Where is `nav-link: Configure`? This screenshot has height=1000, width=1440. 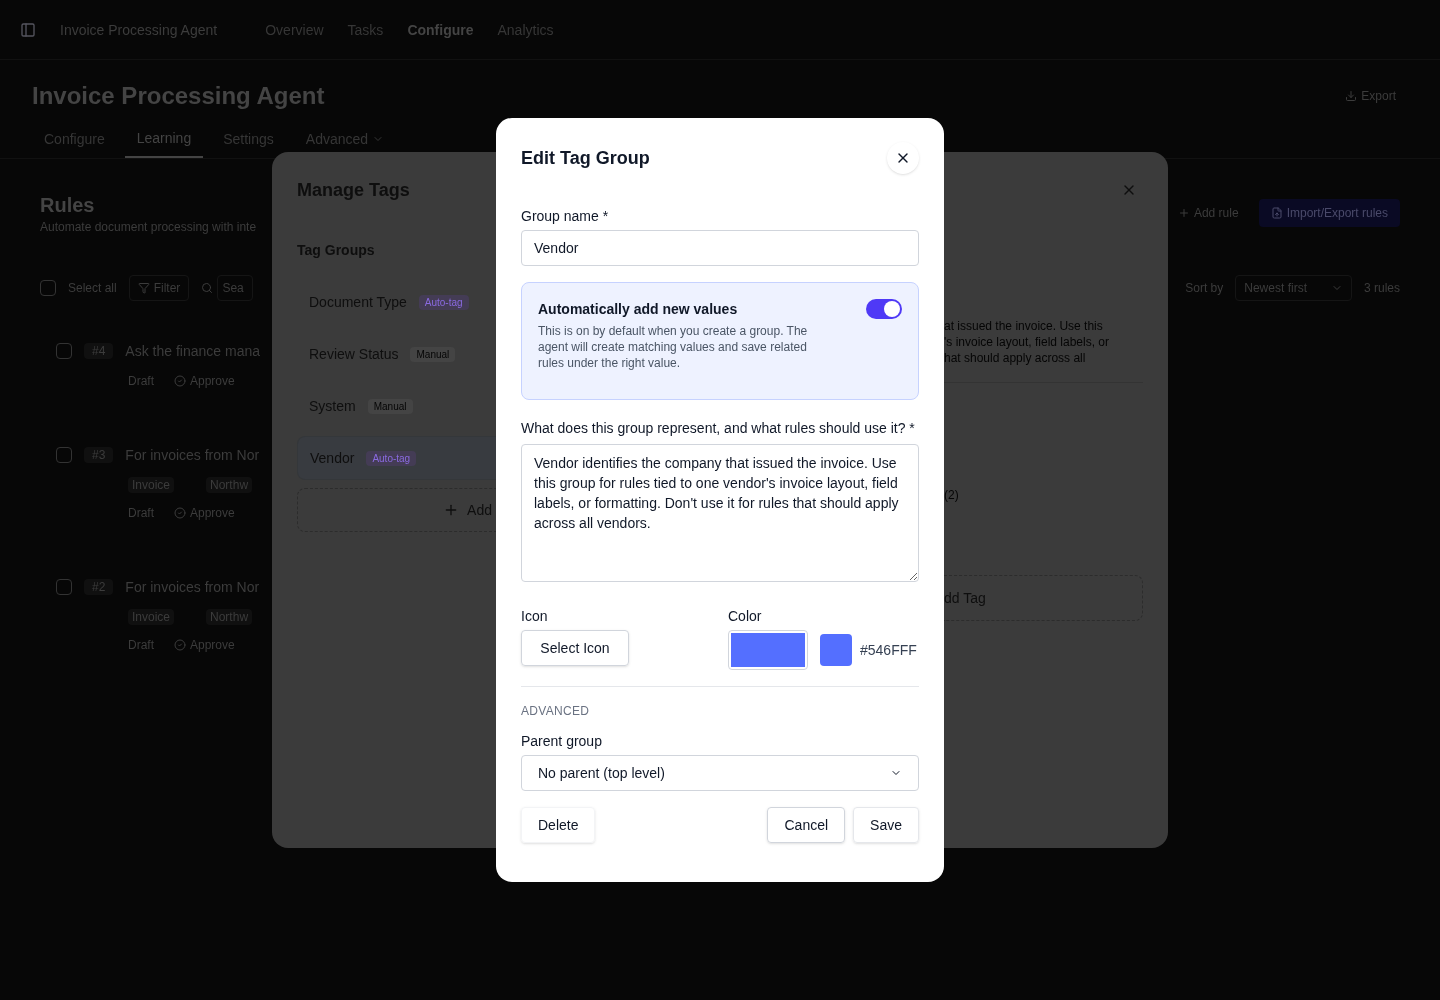
nav-link: Configure is located at coordinates (440, 29).